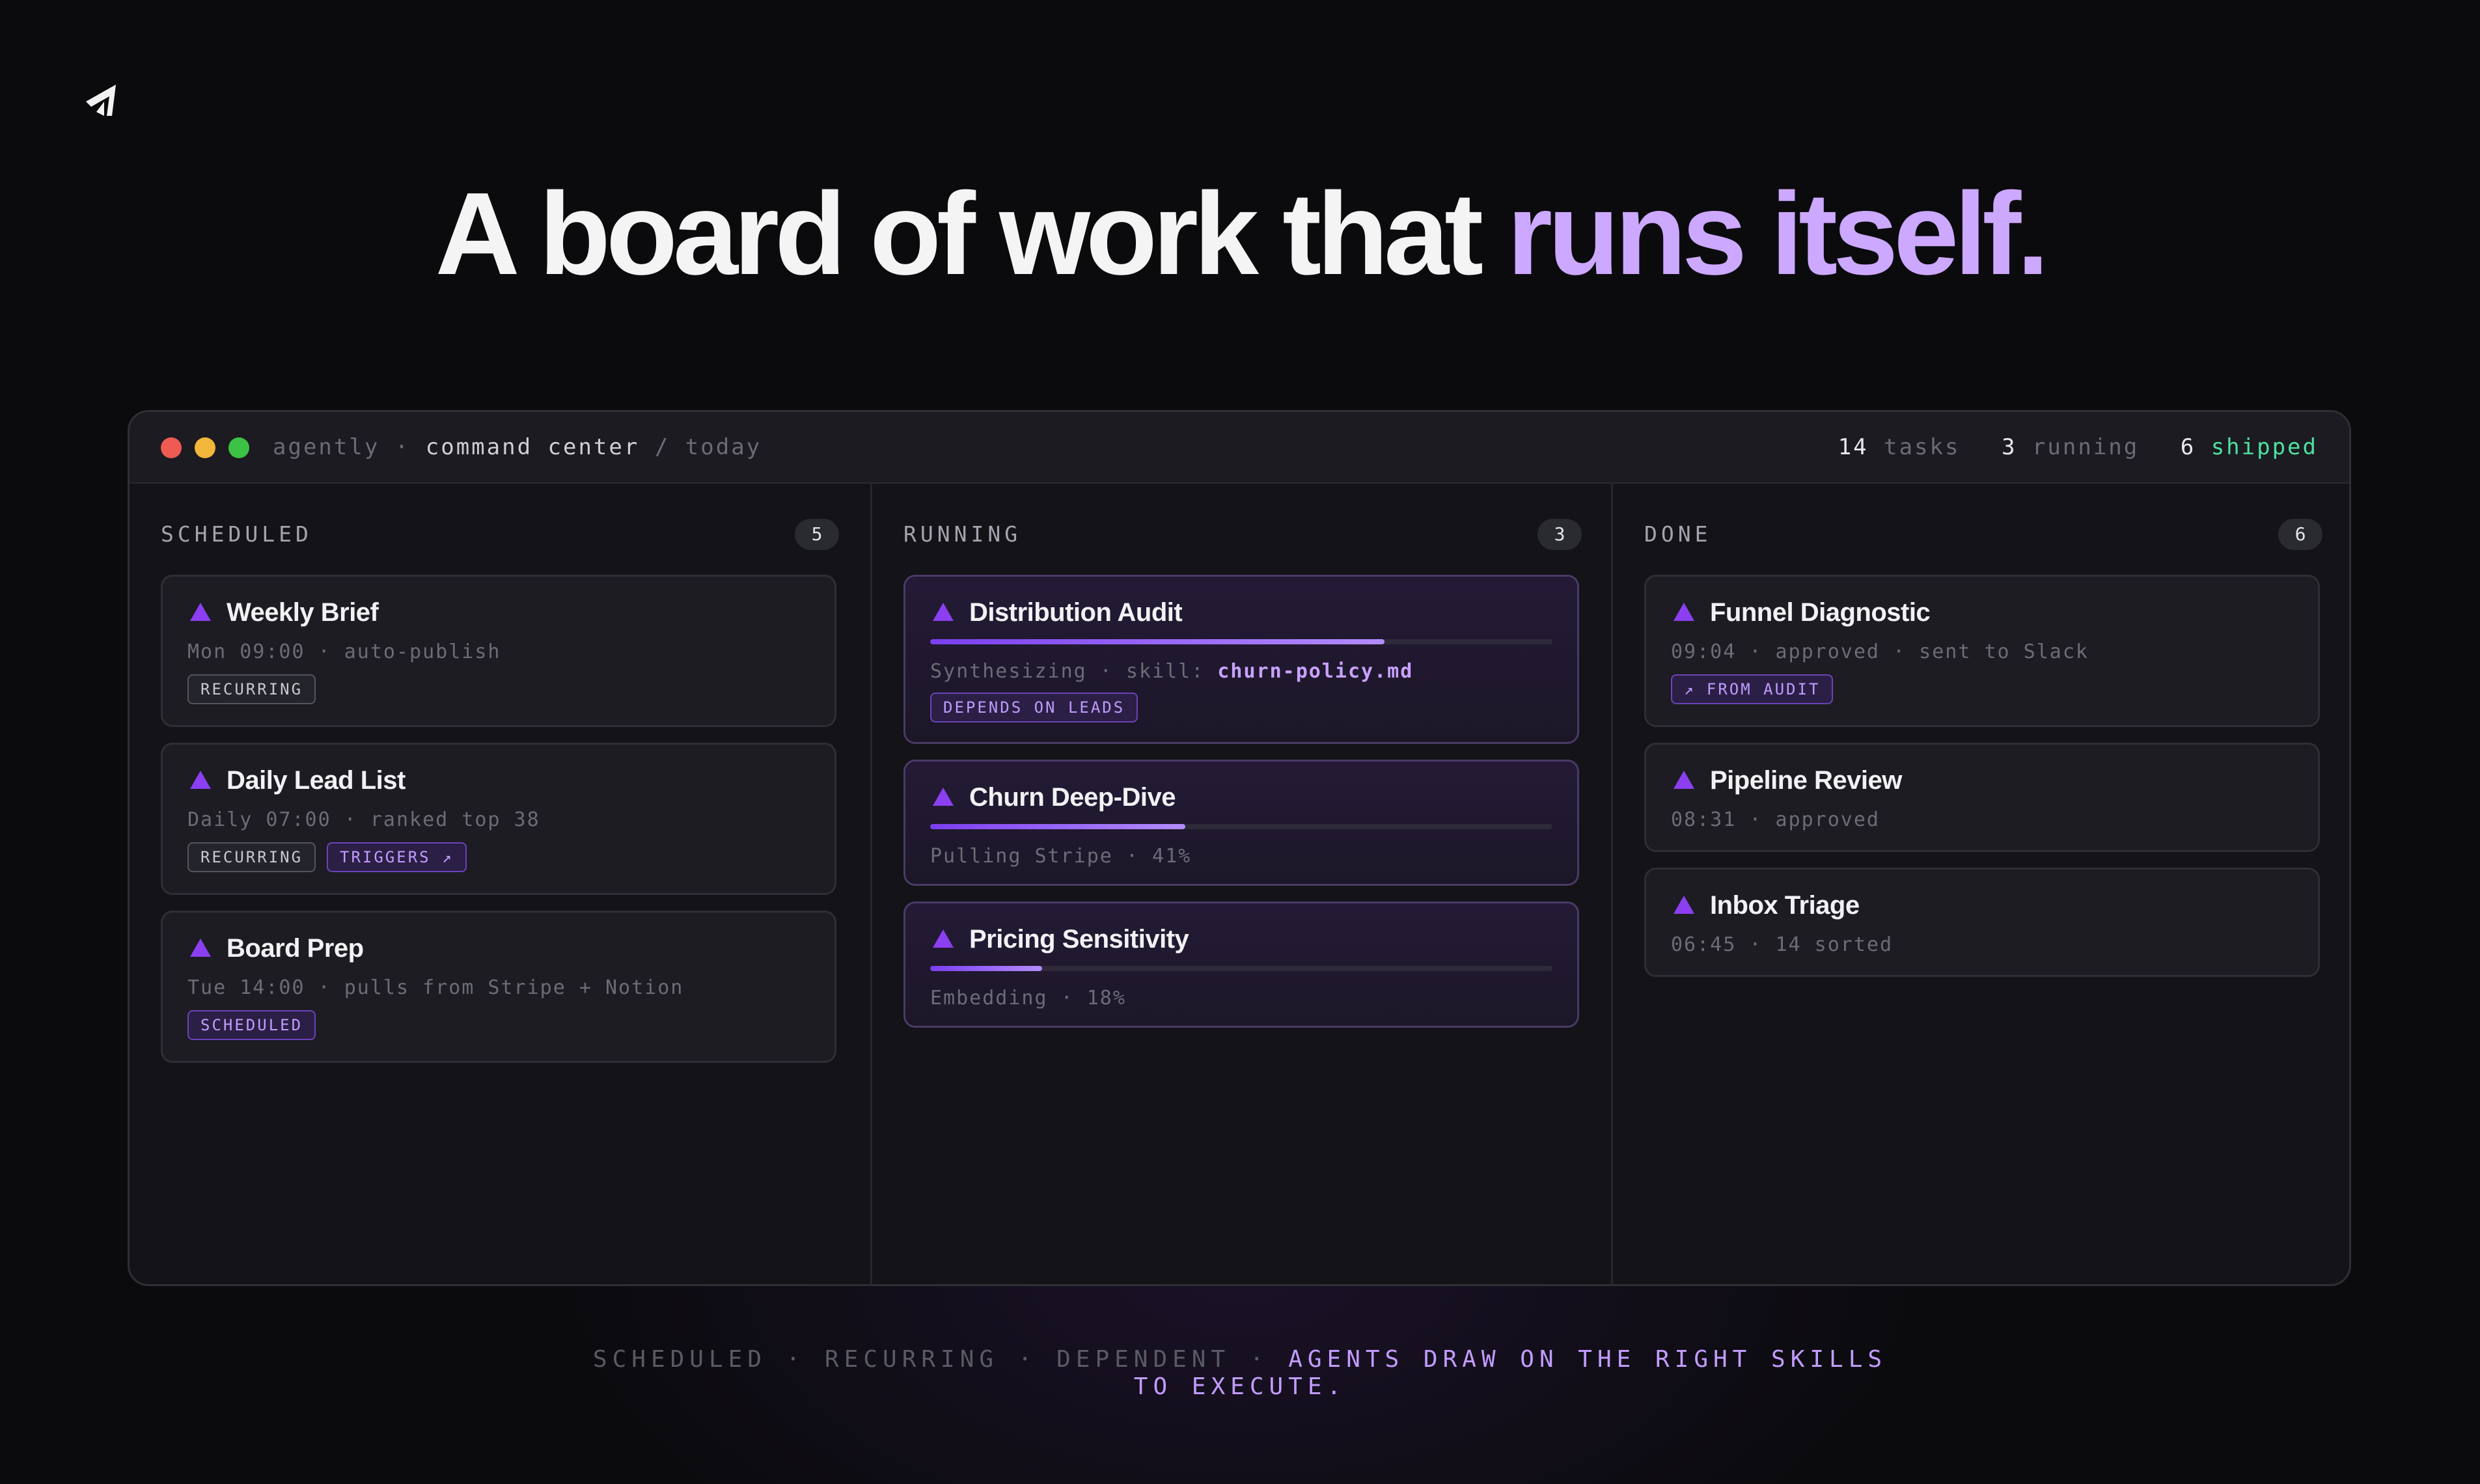 The image size is (2480, 1484). Describe the element at coordinates (1079, 939) in the screenshot. I see `task-title: Pricing Sensitivity` at that location.